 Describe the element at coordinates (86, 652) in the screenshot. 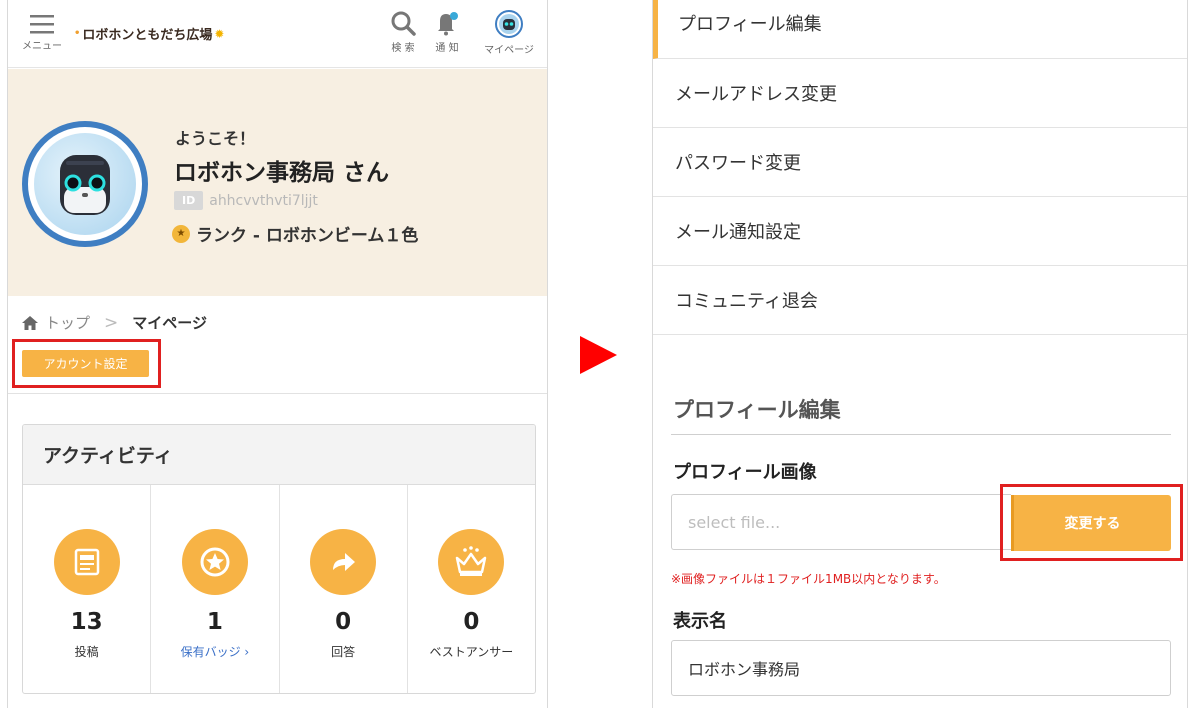

I see `posts-label: 投稿` at that location.